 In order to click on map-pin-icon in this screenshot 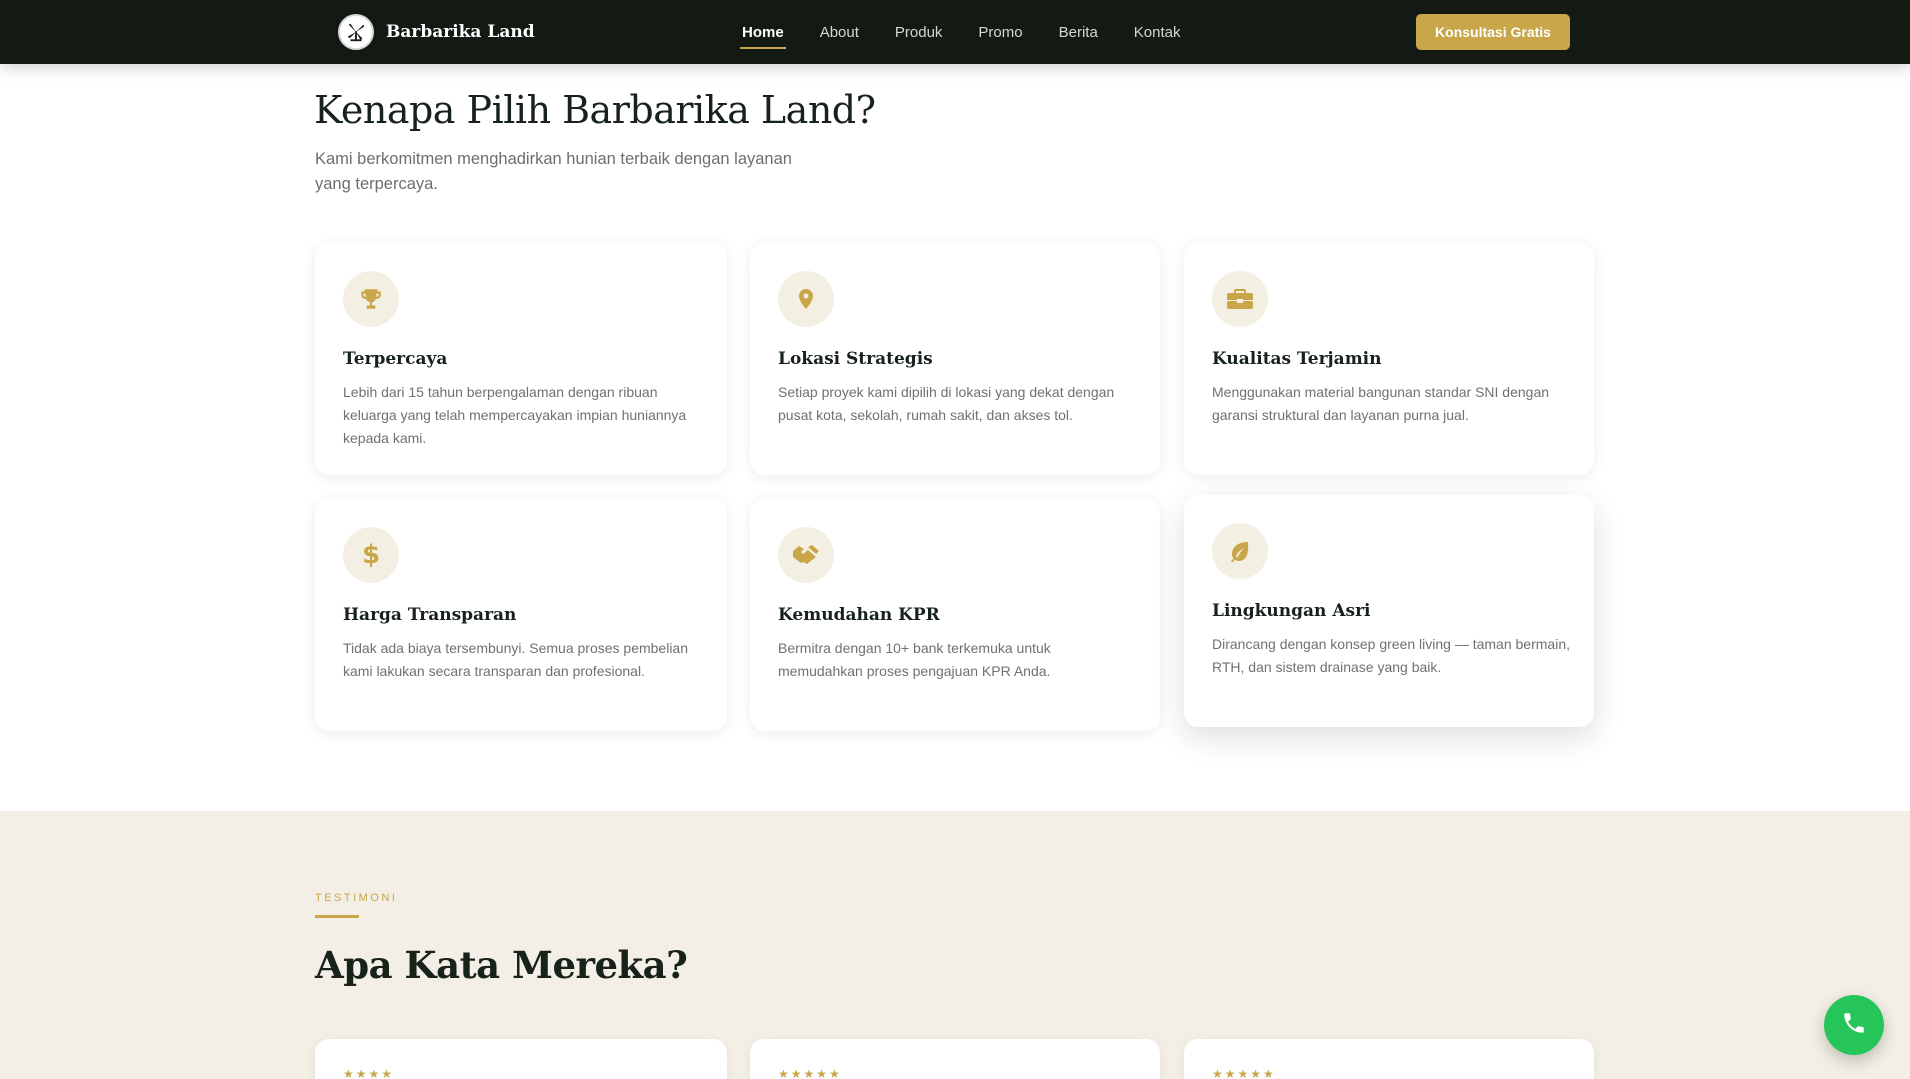, I will do `click(806, 299)`.